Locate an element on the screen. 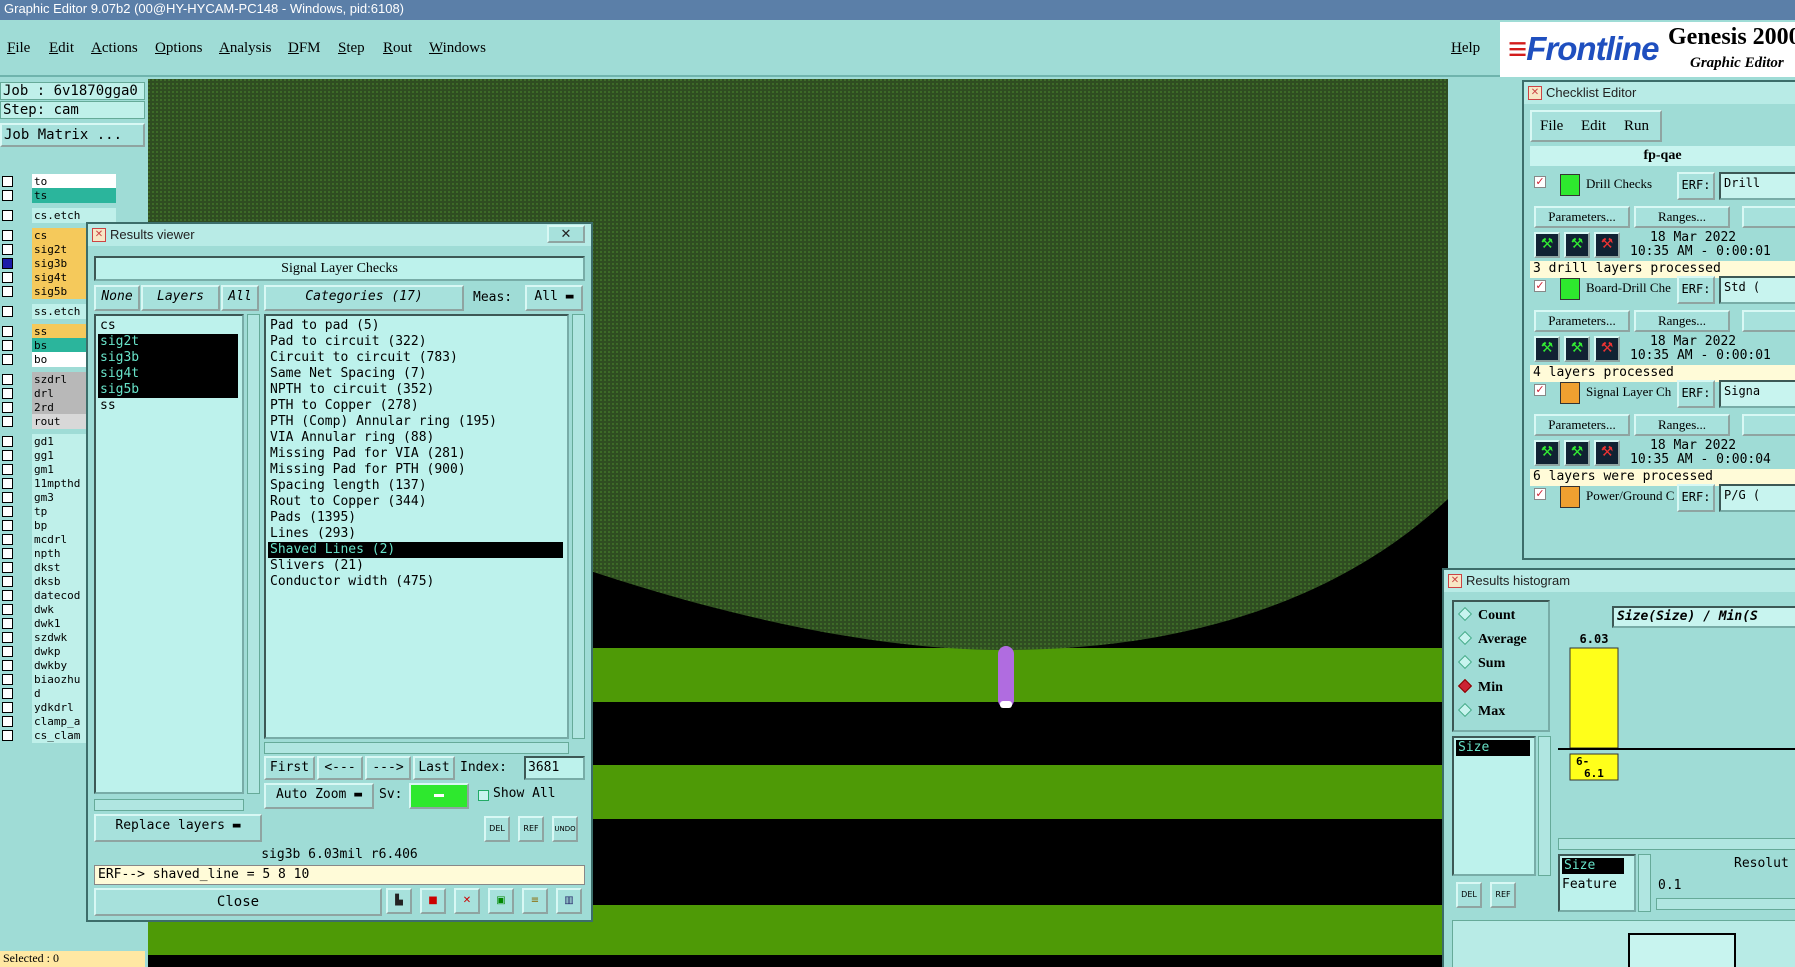  category-item: PTH (Comp) Annular ring (195) is located at coordinates (415, 422).